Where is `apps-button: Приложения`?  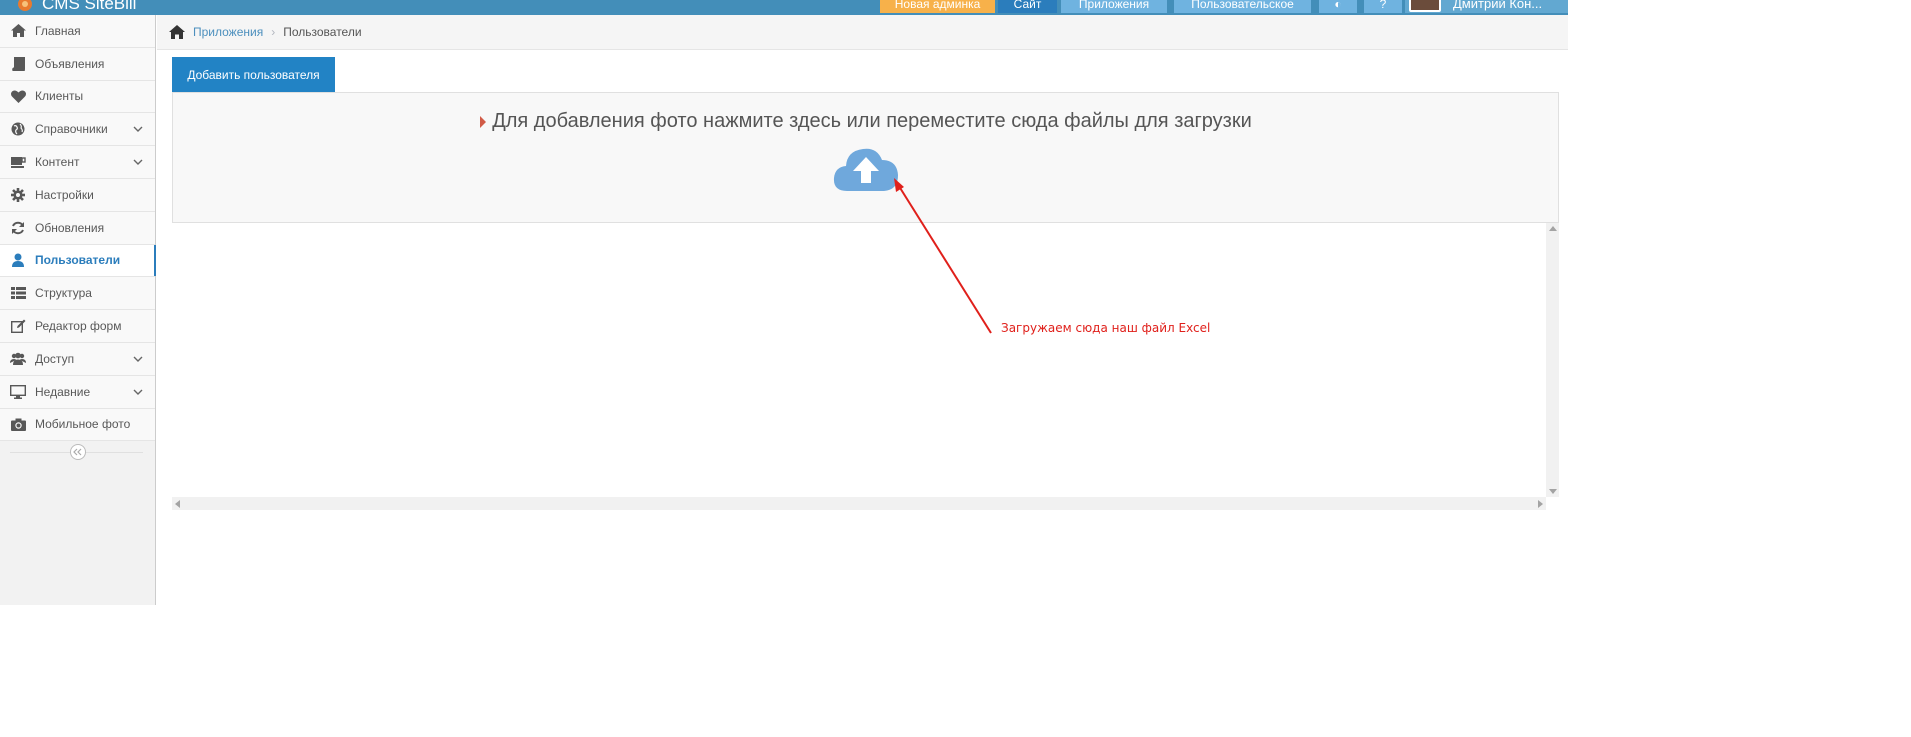
apps-button: Приложения is located at coordinates (1114, 6).